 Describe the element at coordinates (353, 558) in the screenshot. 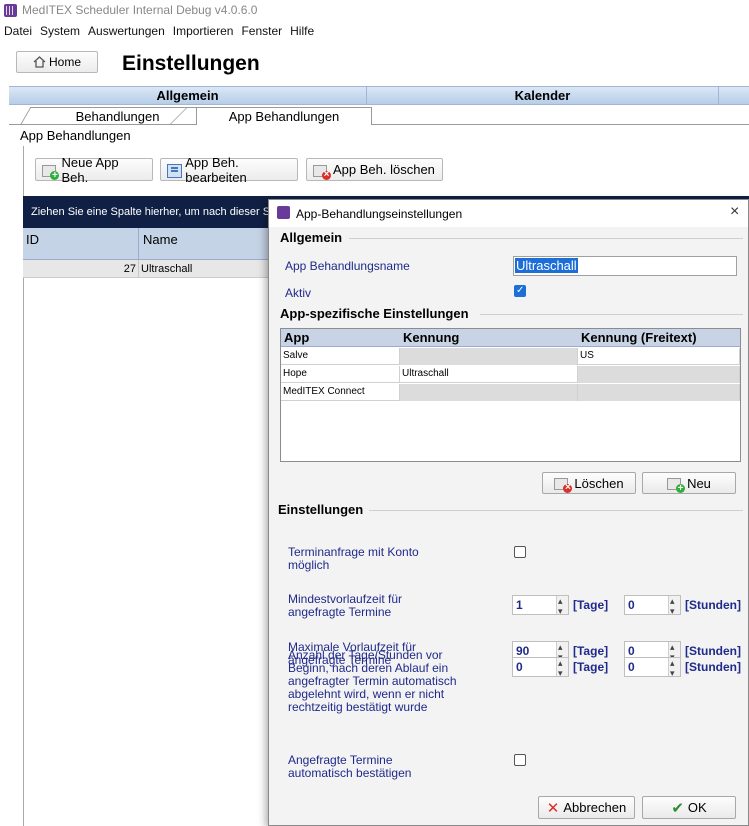

I see `request-with-account-label: Terminanfrage mit Konto möglich` at that location.